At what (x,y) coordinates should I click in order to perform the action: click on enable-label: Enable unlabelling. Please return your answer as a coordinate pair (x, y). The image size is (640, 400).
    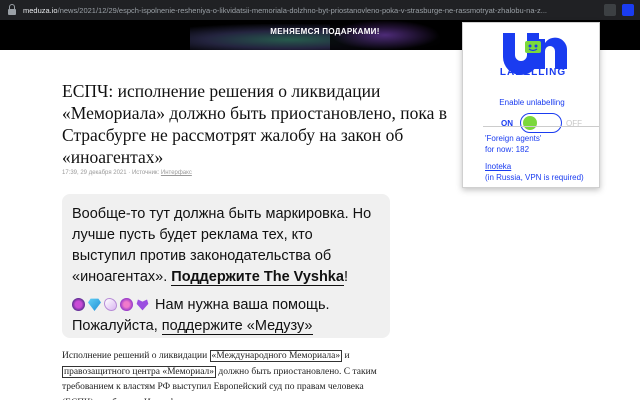
    Looking at the image, I should click on (532, 102).